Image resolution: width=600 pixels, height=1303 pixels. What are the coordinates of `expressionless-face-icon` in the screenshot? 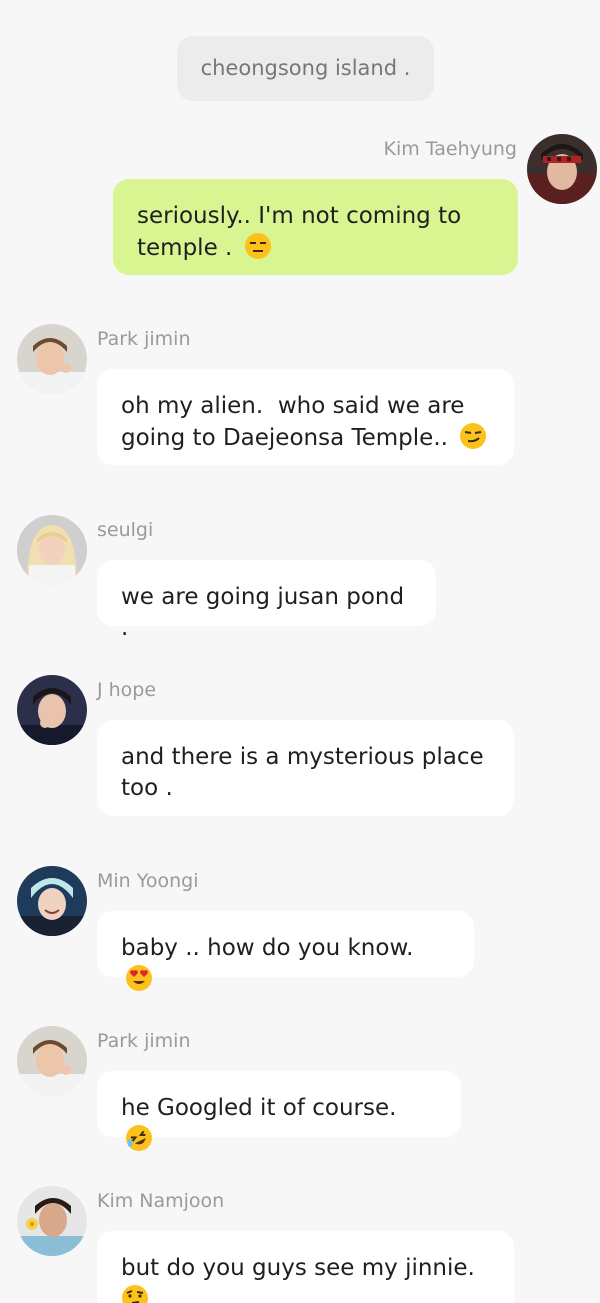 It's located at (258, 246).